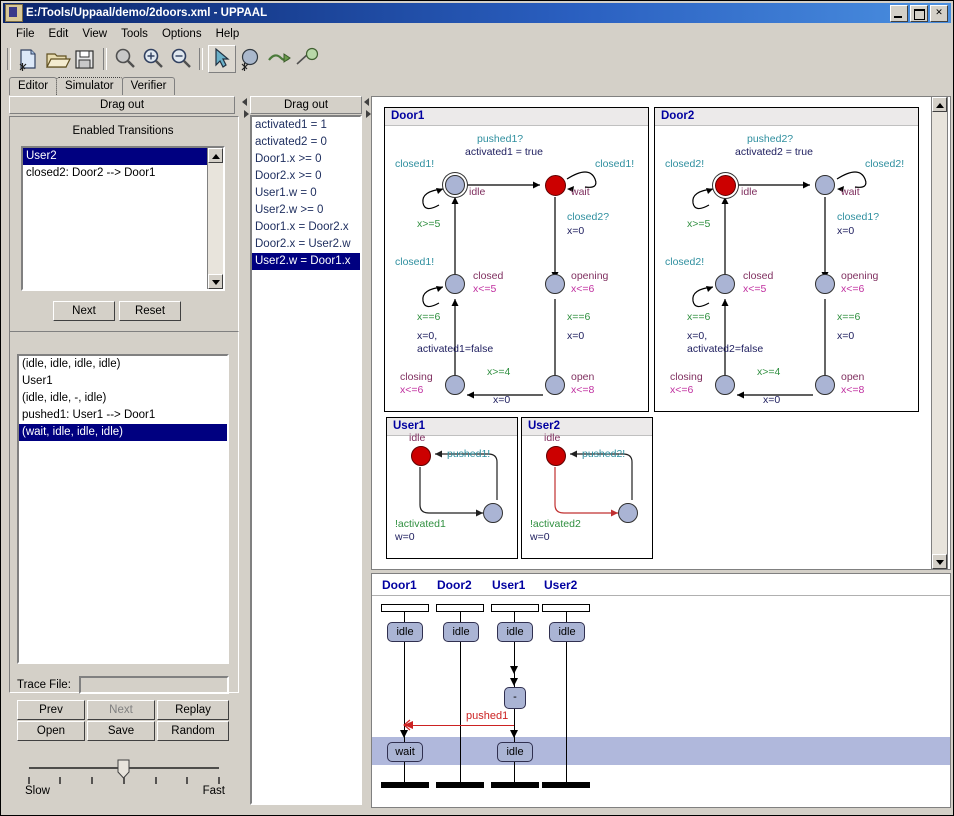 This screenshot has height=816, width=954. What do you see at coordinates (123, 415) in the screenshot?
I see `list-item: pushed1: User1 --> Door1` at bounding box center [123, 415].